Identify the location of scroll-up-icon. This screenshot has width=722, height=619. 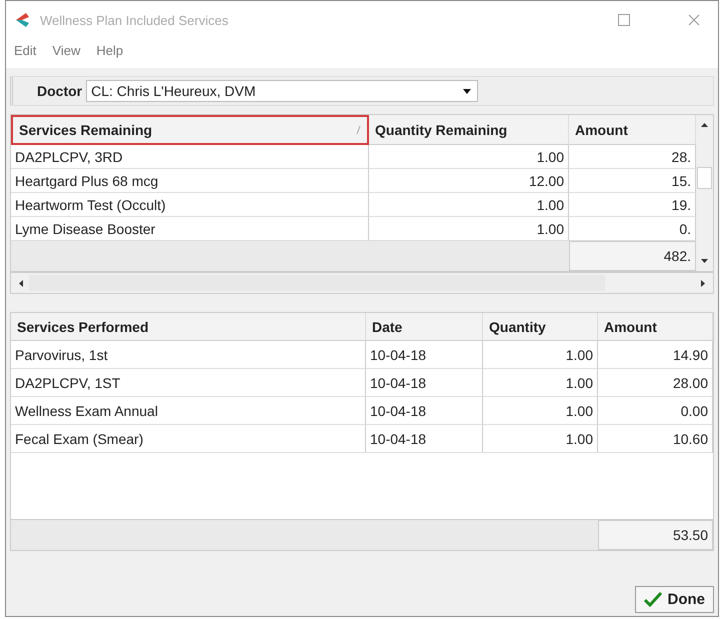
(704, 125).